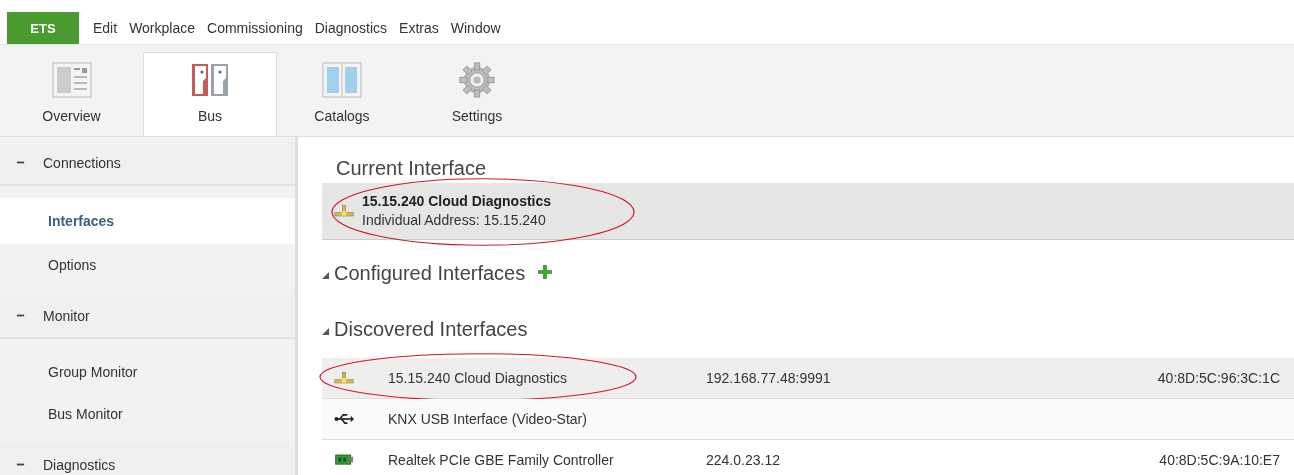 This screenshot has width=1294, height=475. I want to click on usb-icon, so click(344, 419).